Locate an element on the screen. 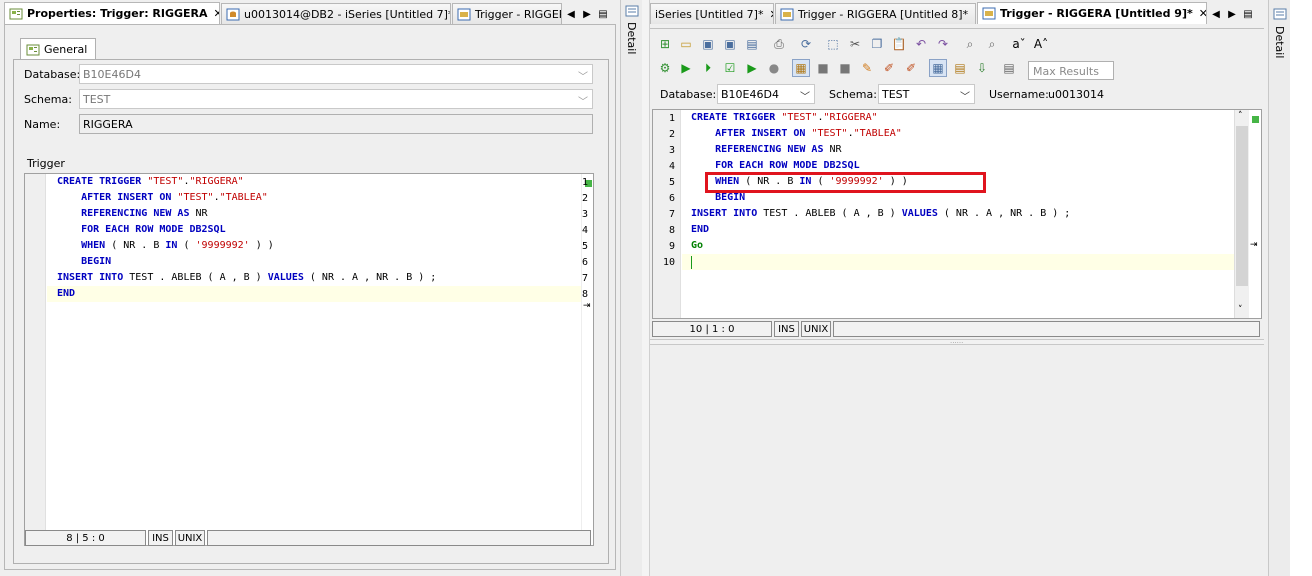 This screenshot has height=576, width=1312. tab-properties-trigger: Properties: Trigger: RIGGERA ✕ is located at coordinates (112, 13).